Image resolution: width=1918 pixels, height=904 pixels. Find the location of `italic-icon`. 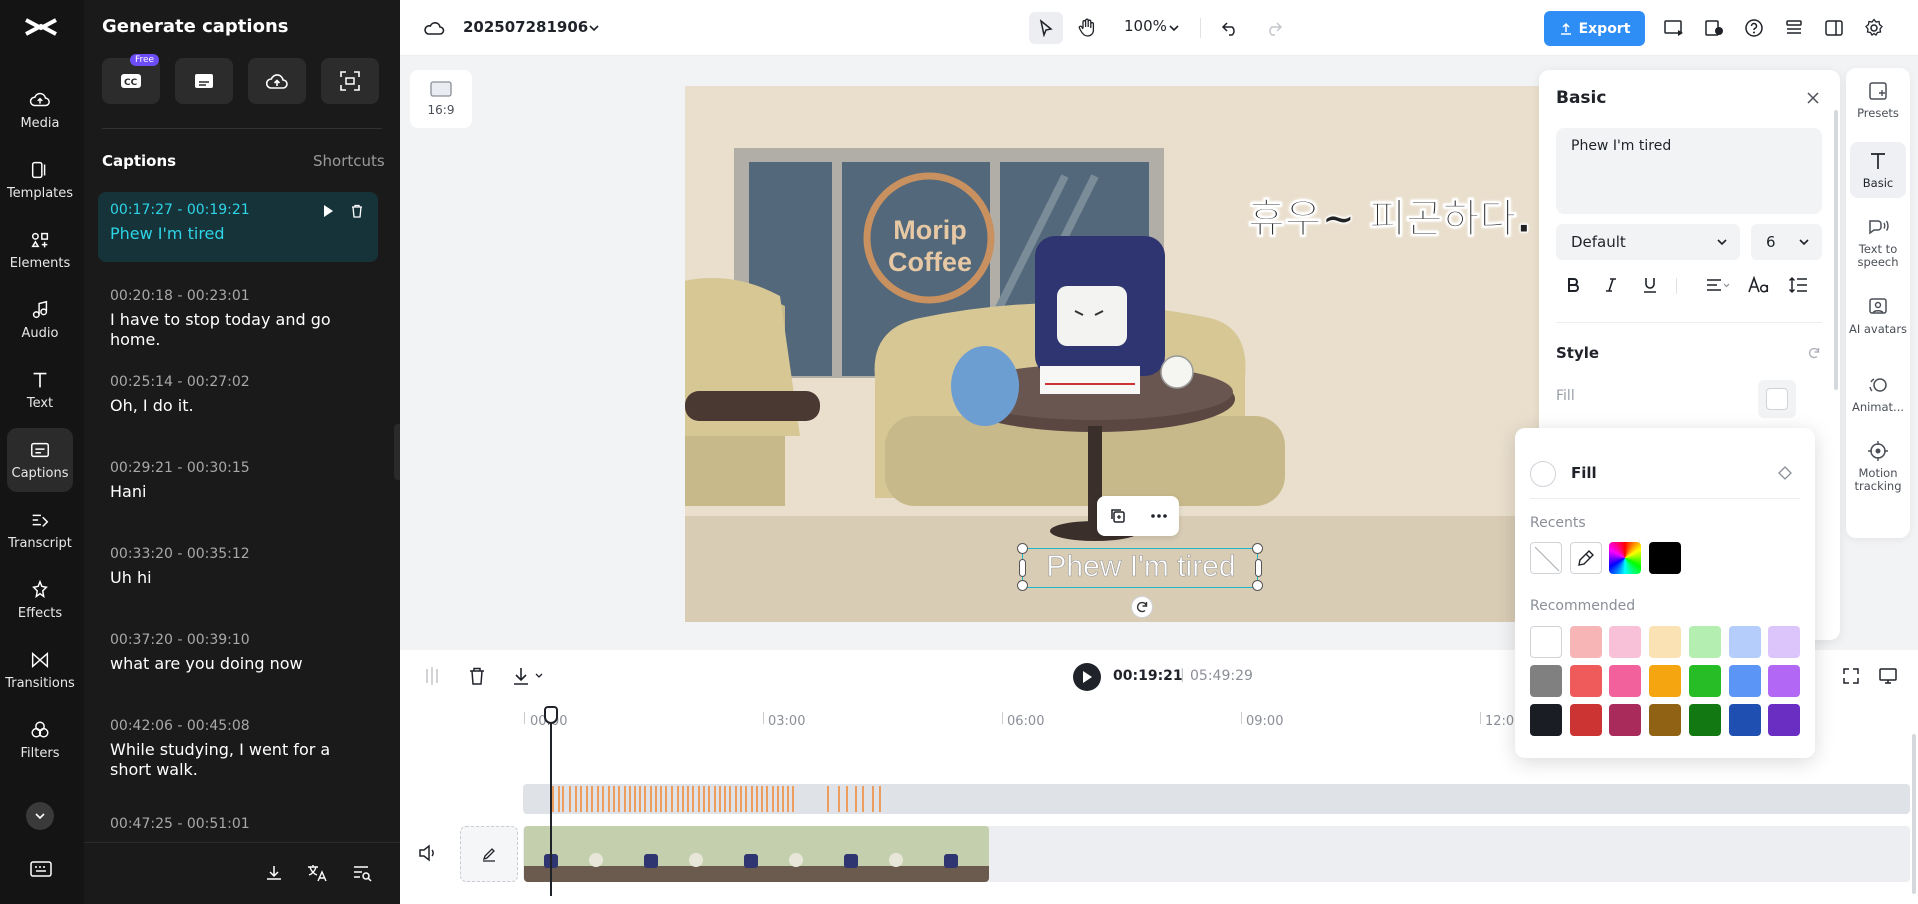

italic-icon is located at coordinates (1611, 285).